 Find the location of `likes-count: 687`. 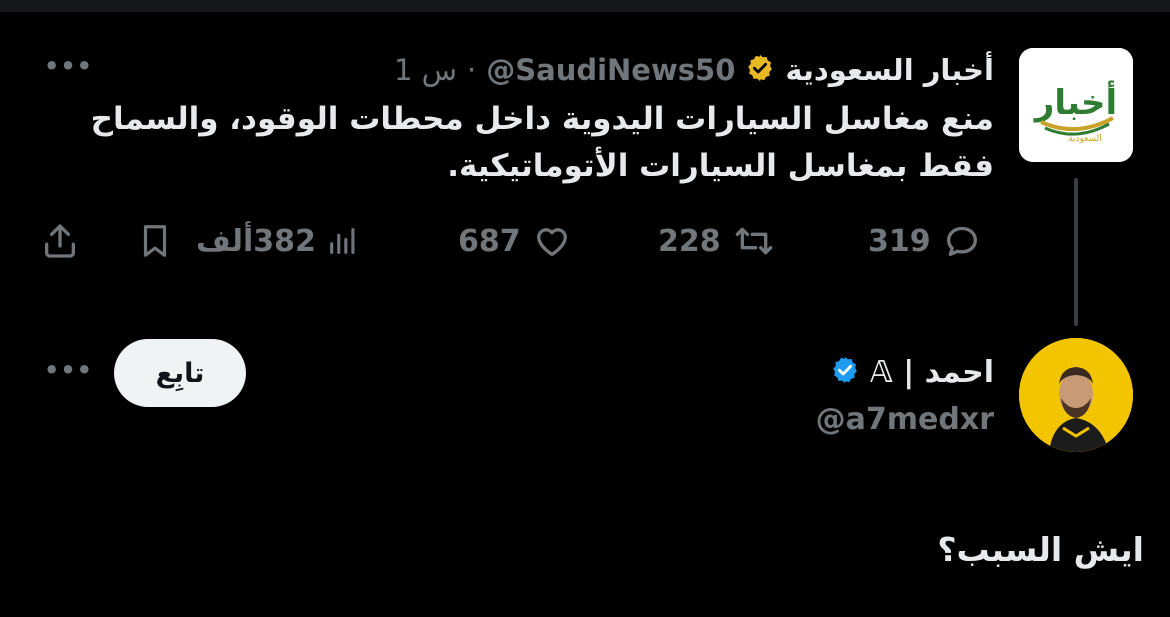

likes-count: 687 is located at coordinates (489, 241).